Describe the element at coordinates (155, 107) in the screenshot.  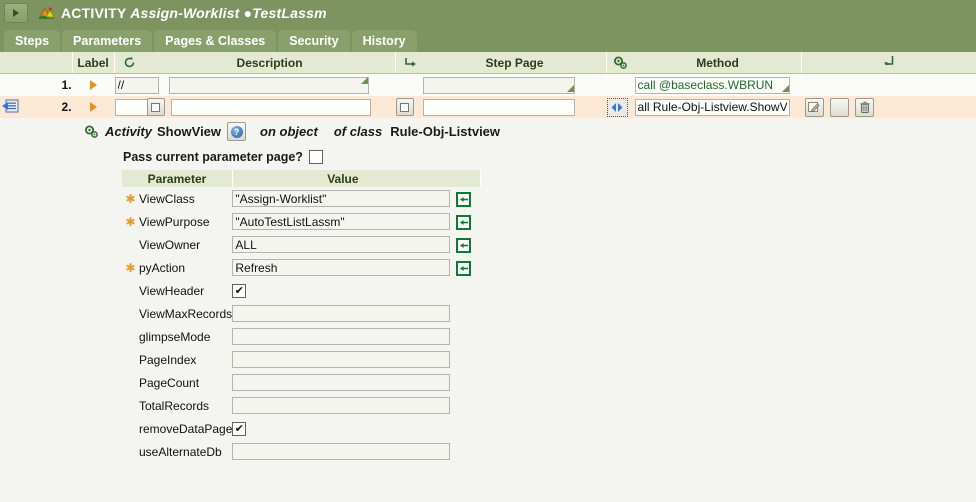
I see `description-expand-button` at that location.